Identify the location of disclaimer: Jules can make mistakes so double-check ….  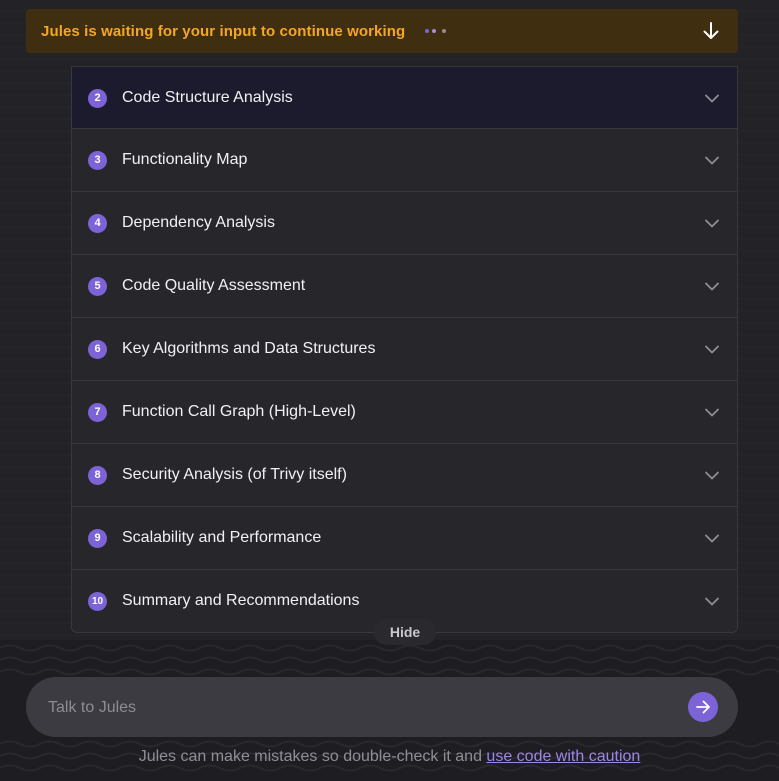
(389, 757).